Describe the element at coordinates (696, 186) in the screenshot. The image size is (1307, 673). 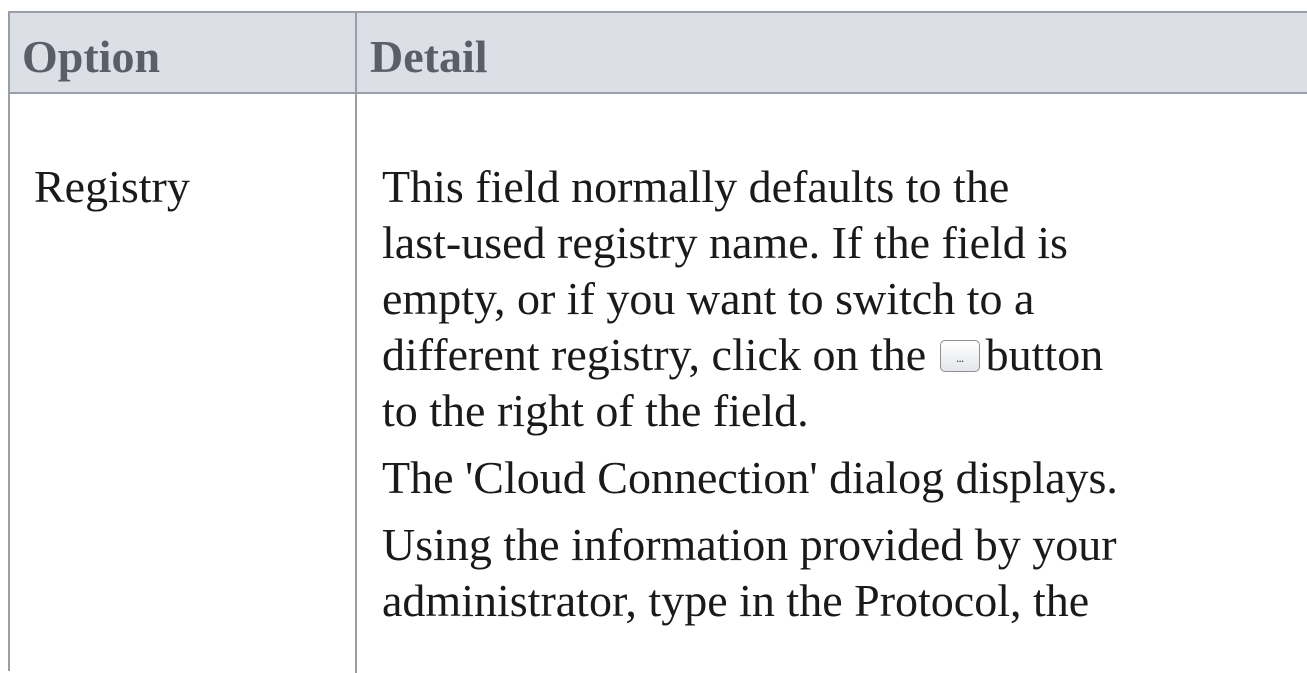
I see `detail-line: This field normally defaults to the` at that location.